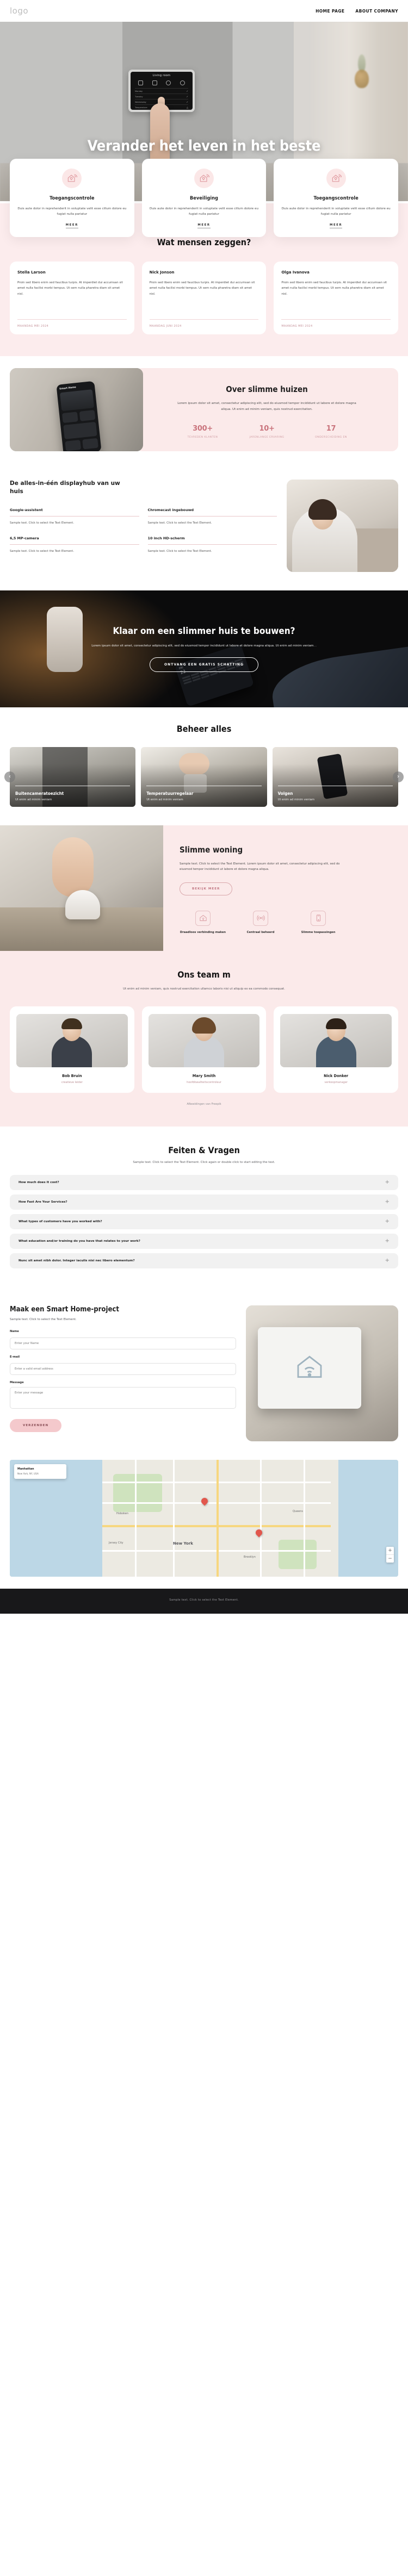  What do you see at coordinates (336, 1082) in the screenshot?
I see `team-member-role: verkoopmanager` at bounding box center [336, 1082].